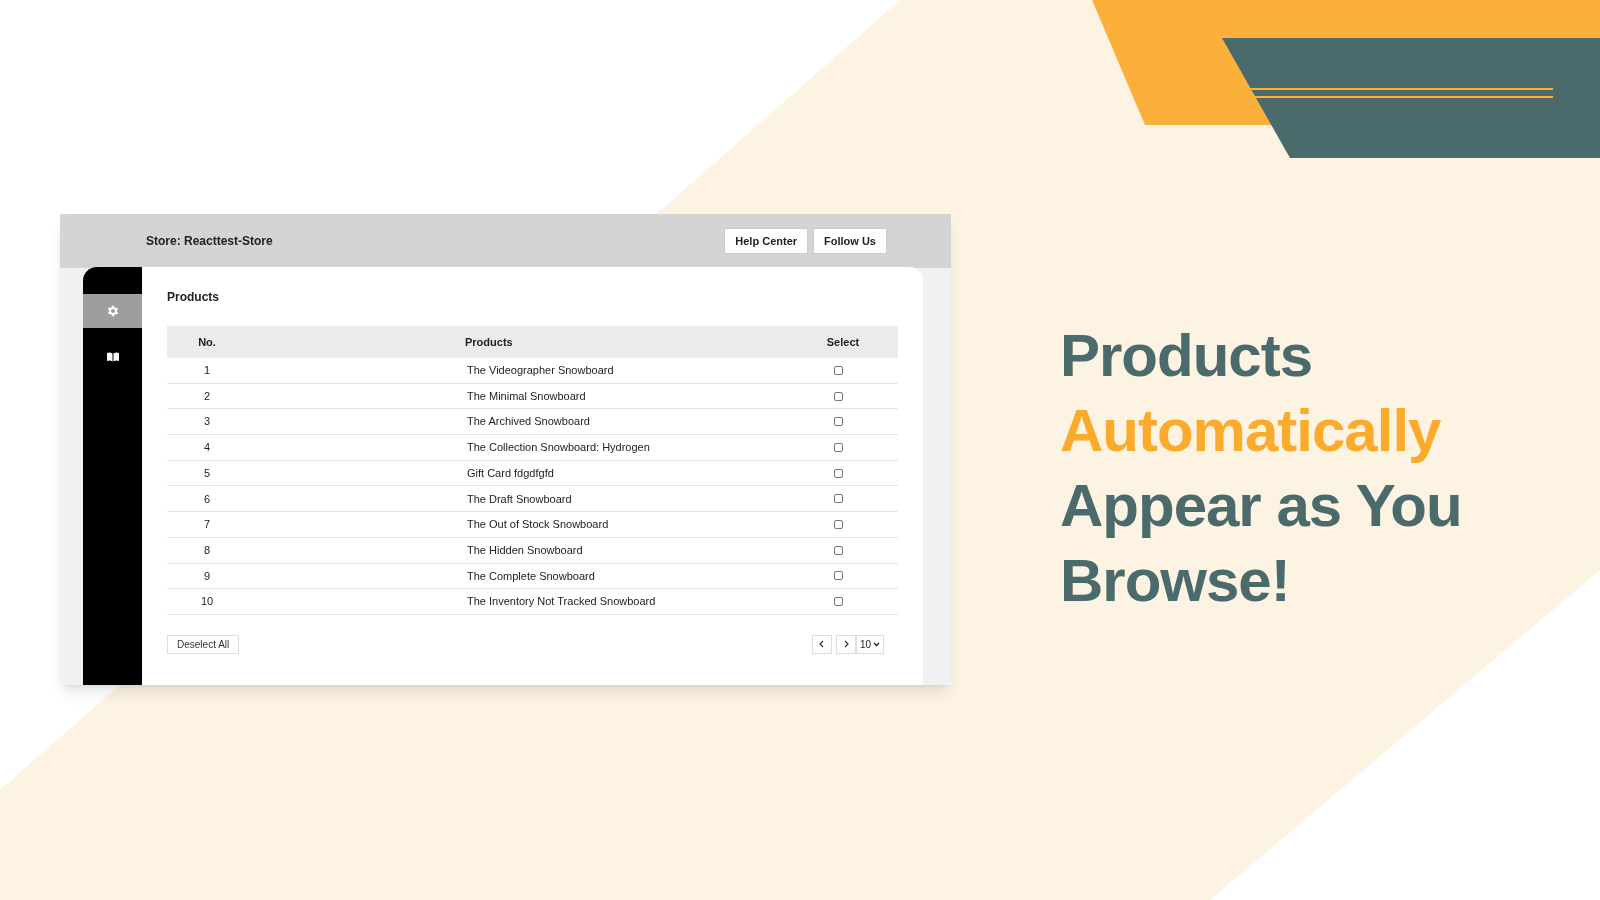  What do you see at coordinates (207, 602) in the screenshot?
I see `row-number: 10` at bounding box center [207, 602].